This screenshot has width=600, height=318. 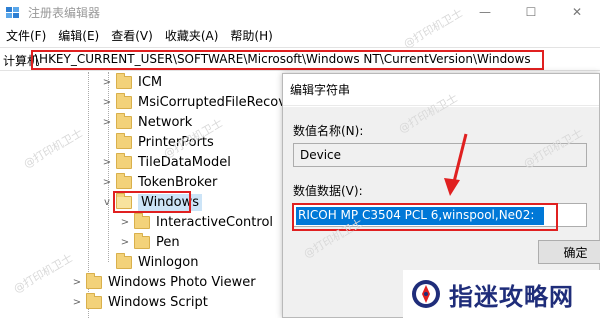 I want to click on minimize-button: —, so click(x=485, y=12).